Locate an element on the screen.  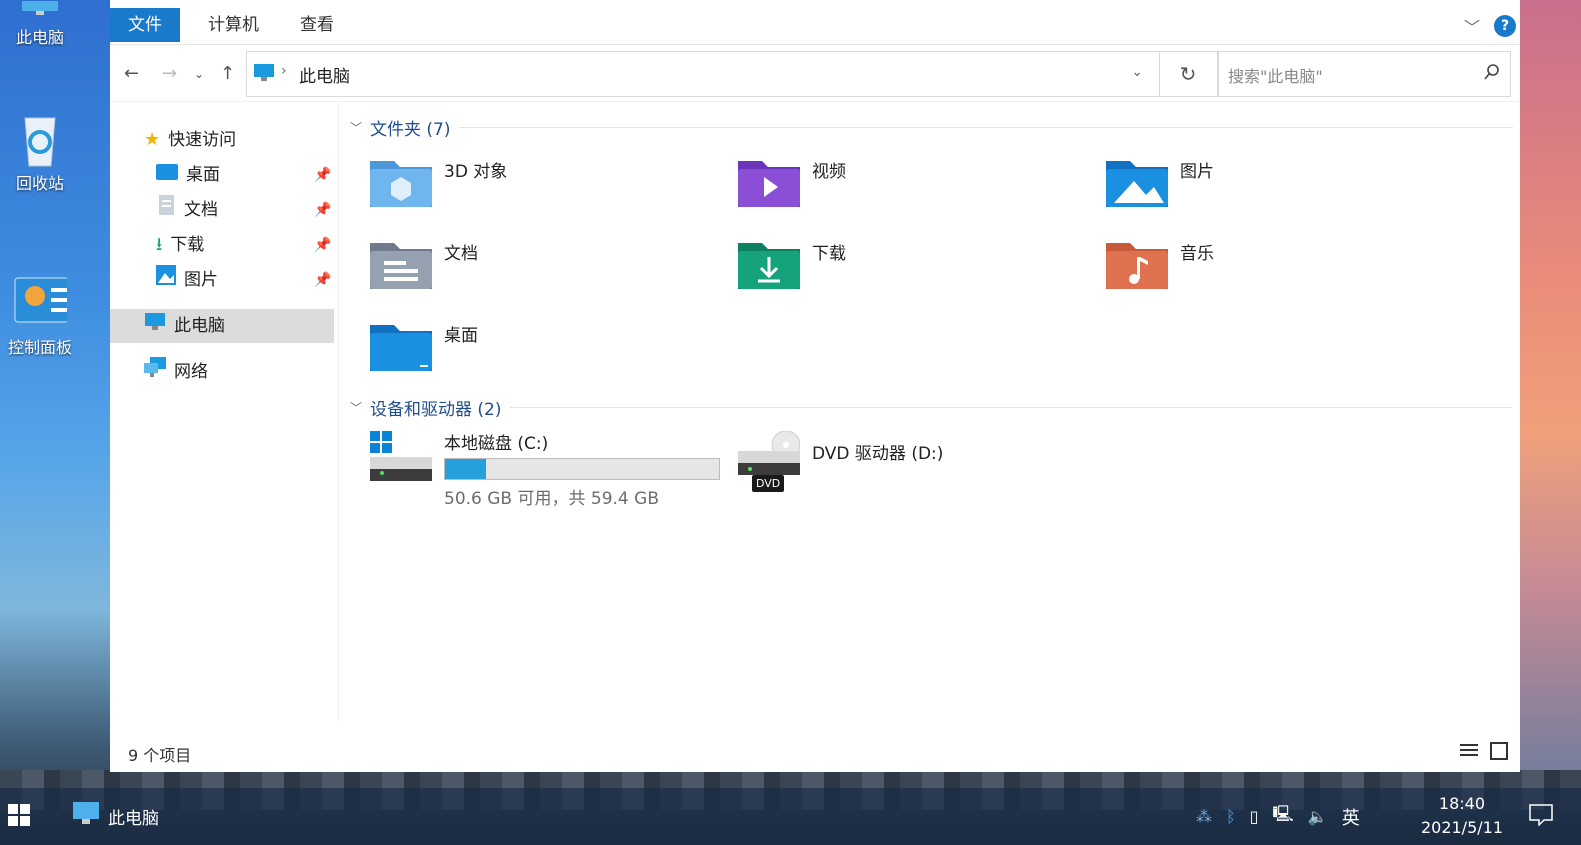
large-icons-view-icon is located at coordinates (1499, 753).